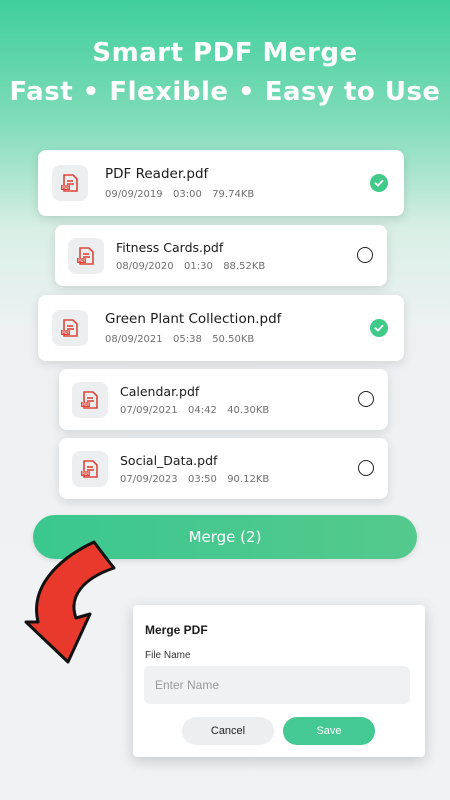 The width and height of the screenshot is (450, 800). What do you see at coordinates (169, 460) in the screenshot?
I see `file-name: Social_Data.pdf` at bounding box center [169, 460].